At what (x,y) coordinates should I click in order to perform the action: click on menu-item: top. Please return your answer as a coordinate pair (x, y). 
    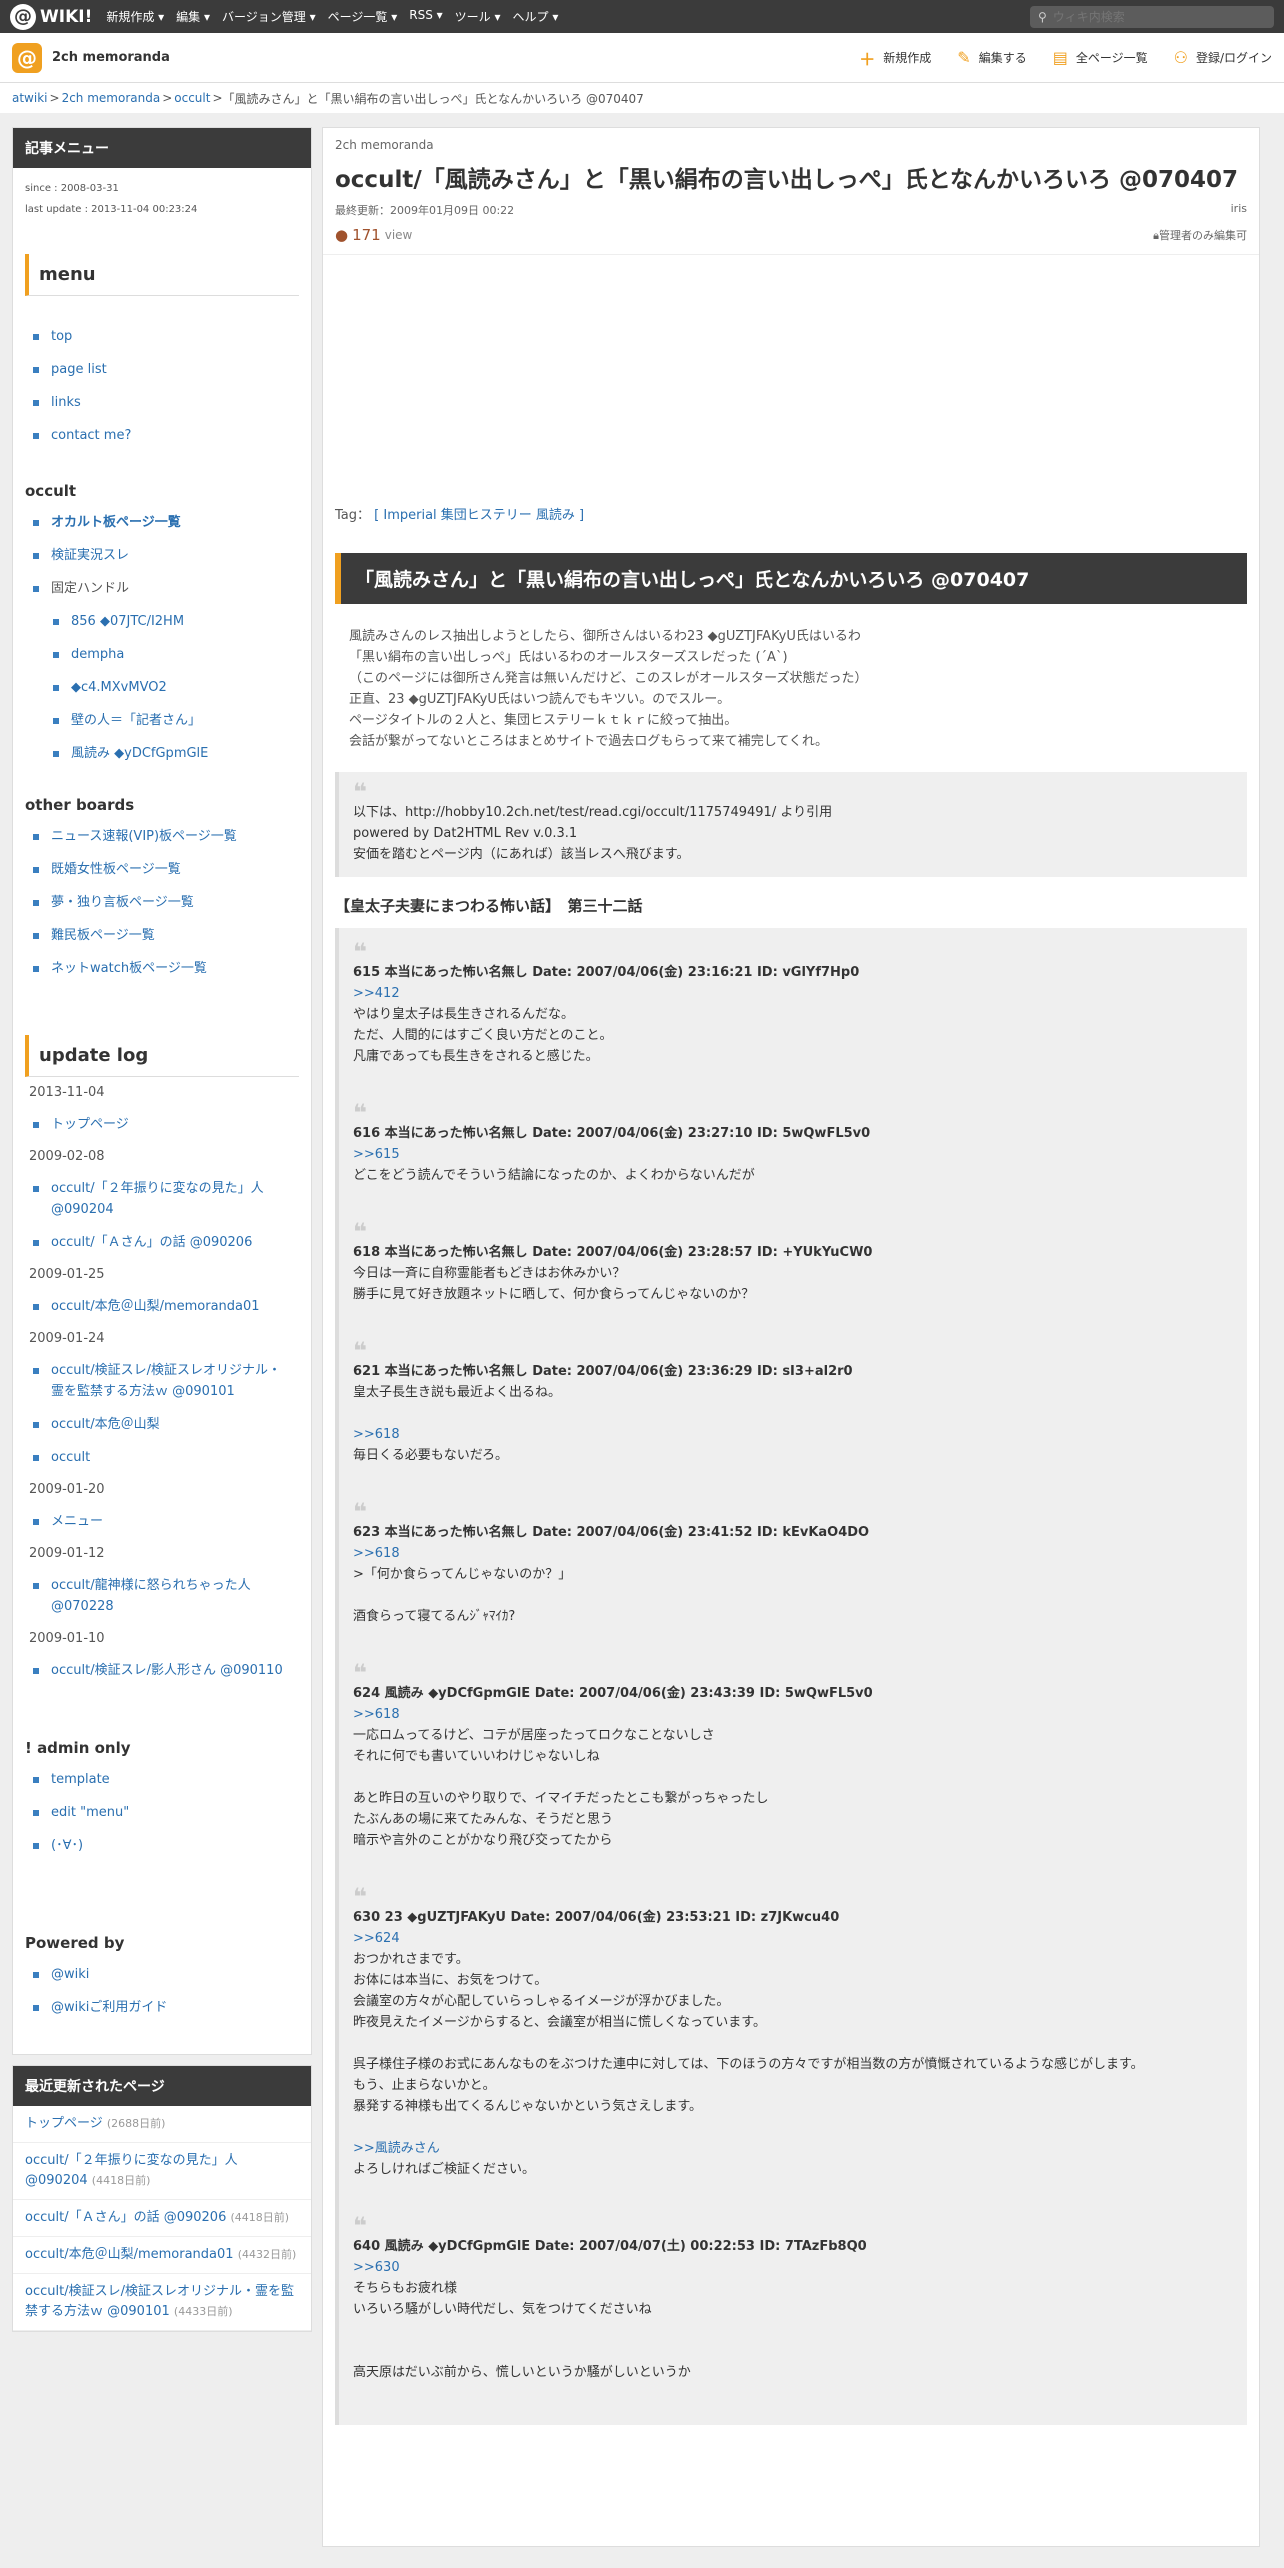
    Looking at the image, I should click on (162, 336).